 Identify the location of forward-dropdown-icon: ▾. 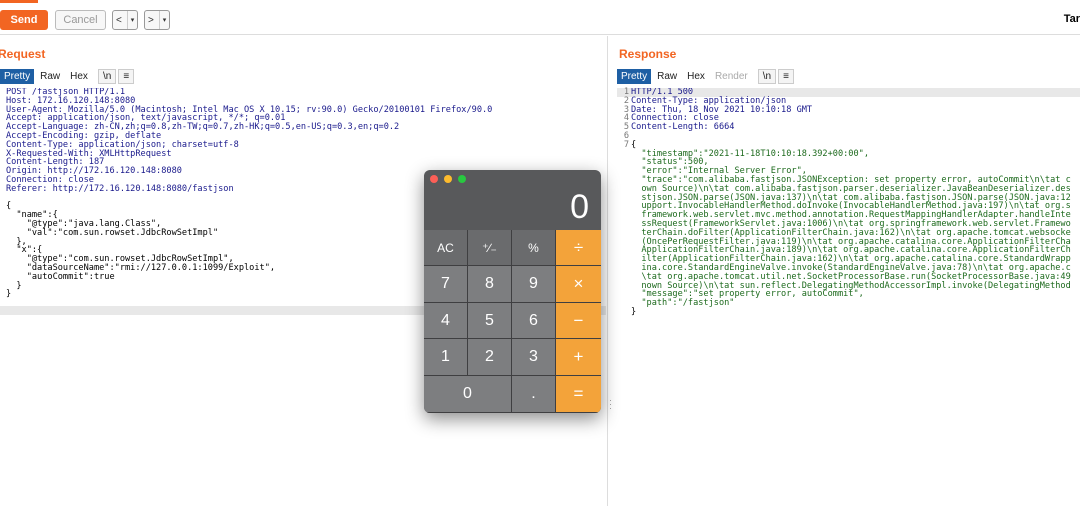
(164, 20).